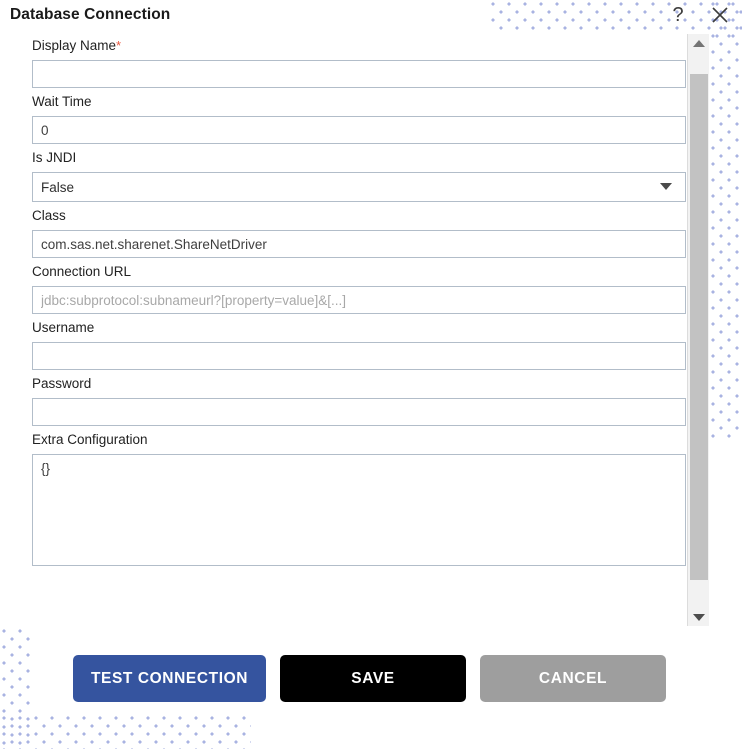 The image size is (742, 749). I want to click on field-is-jndi: Is JNDI False, so click(343, 176).